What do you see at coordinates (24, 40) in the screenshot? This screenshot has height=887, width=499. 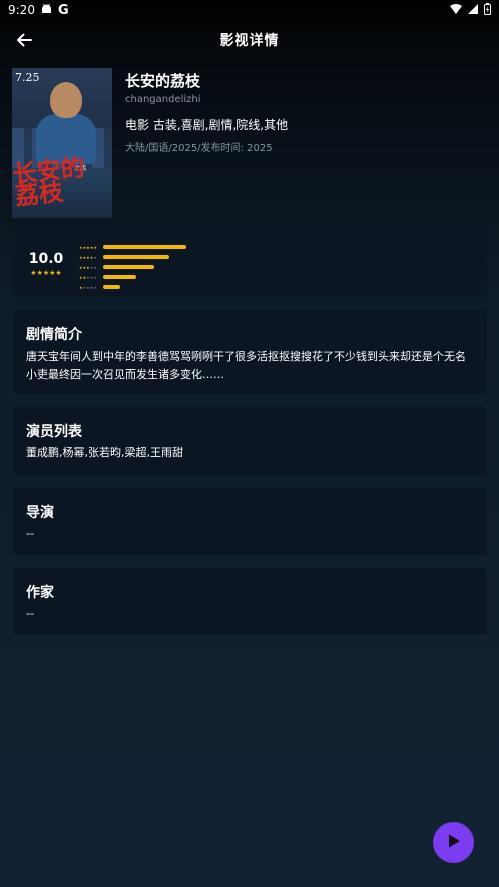 I see `back-arrow-icon` at bounding box center [24, 40].